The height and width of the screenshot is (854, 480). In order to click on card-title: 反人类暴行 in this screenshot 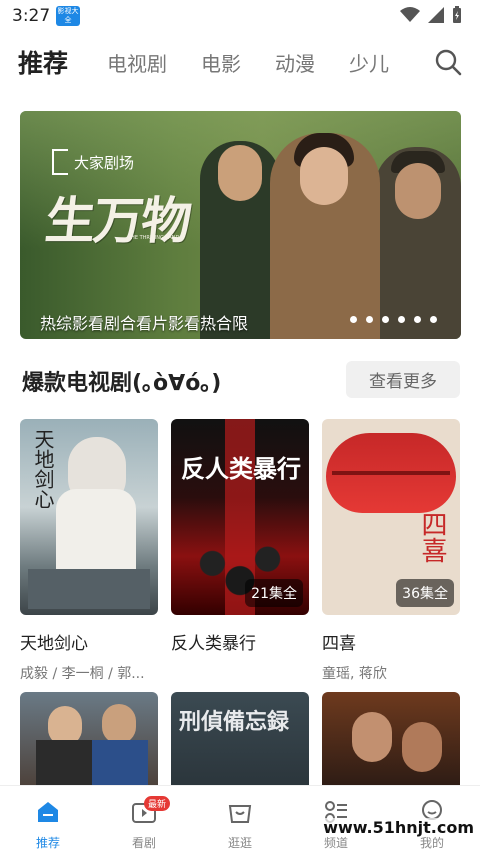, I will do `click(213, 644)`.